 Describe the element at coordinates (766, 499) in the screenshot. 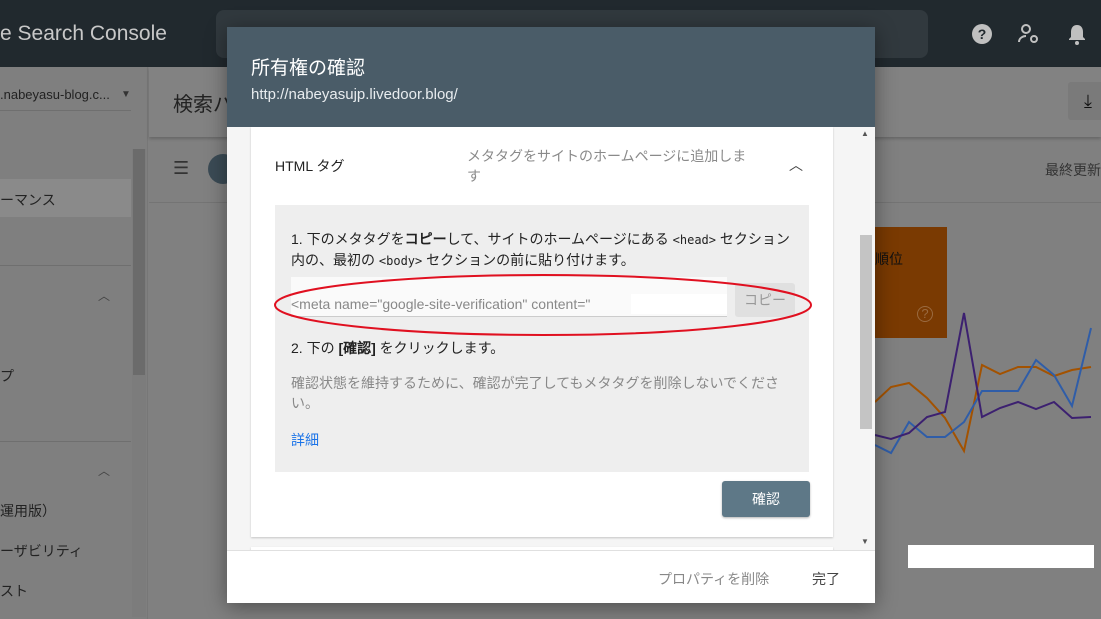

I see `verify-button: 確認` at that location.